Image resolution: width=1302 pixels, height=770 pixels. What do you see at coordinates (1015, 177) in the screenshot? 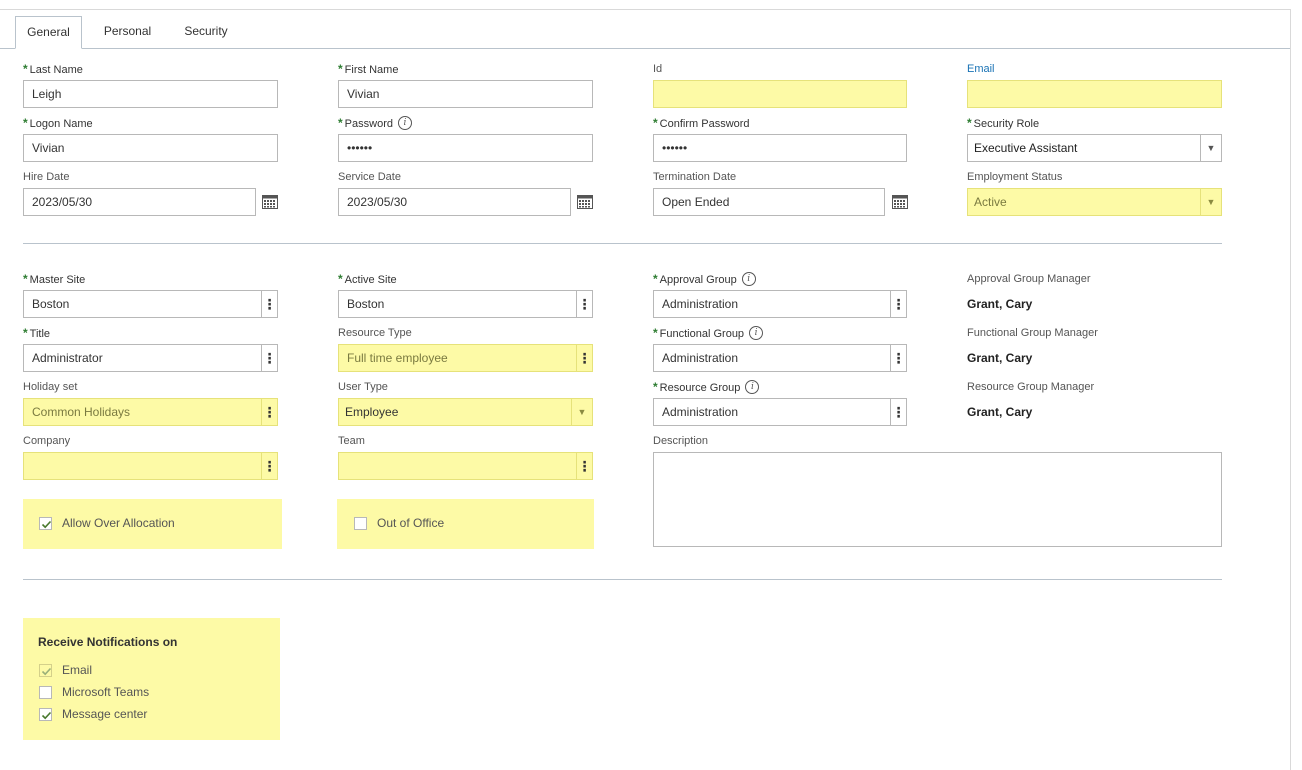
I see `employment-status-label: Employment Status` at bounding box center [1015, 177].